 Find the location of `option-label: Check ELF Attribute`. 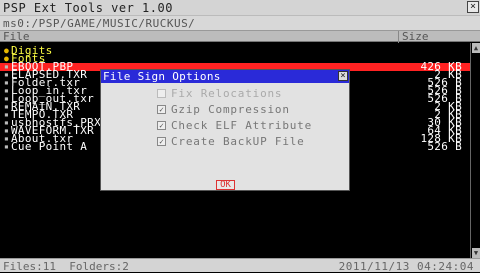

option-label: Check ELF Attribute is located at coordinates (242, 125).